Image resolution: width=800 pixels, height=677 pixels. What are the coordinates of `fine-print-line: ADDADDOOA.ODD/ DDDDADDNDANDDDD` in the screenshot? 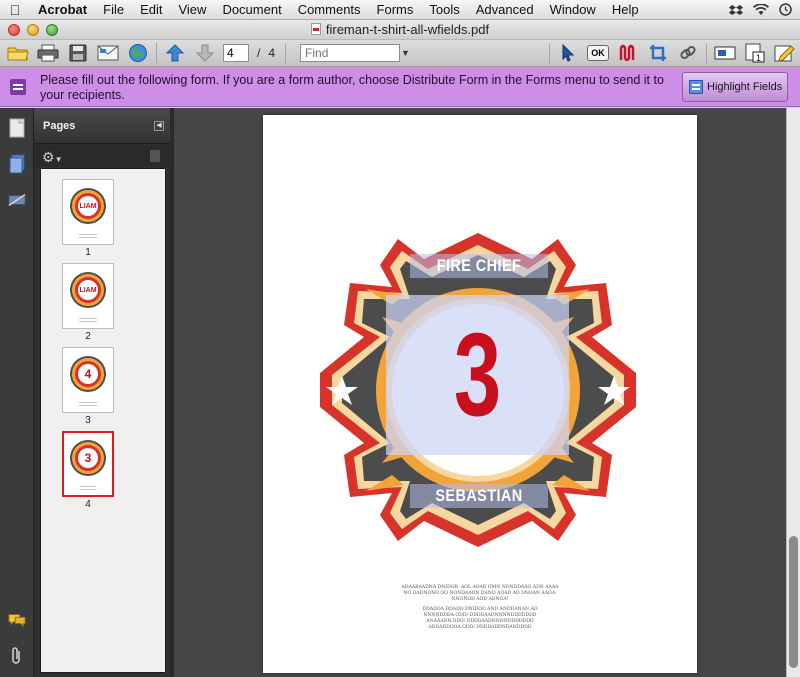 It's located at (480, 627).